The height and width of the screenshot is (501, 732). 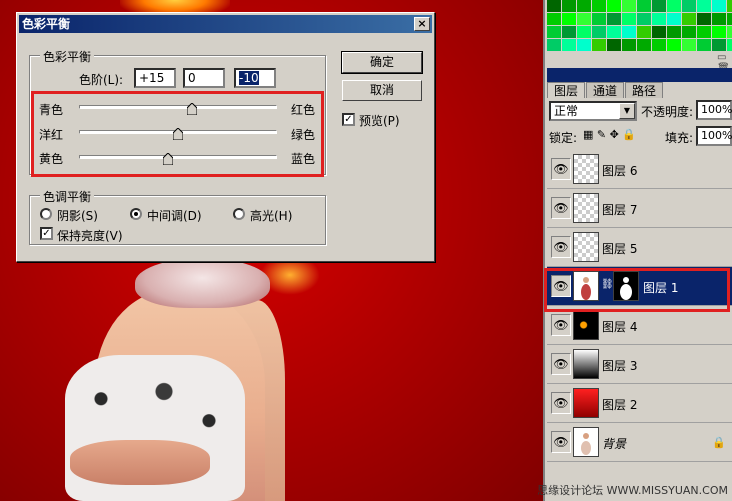 I want to click on layer-row: 👁 图层 7, so click(x=639, y=208).